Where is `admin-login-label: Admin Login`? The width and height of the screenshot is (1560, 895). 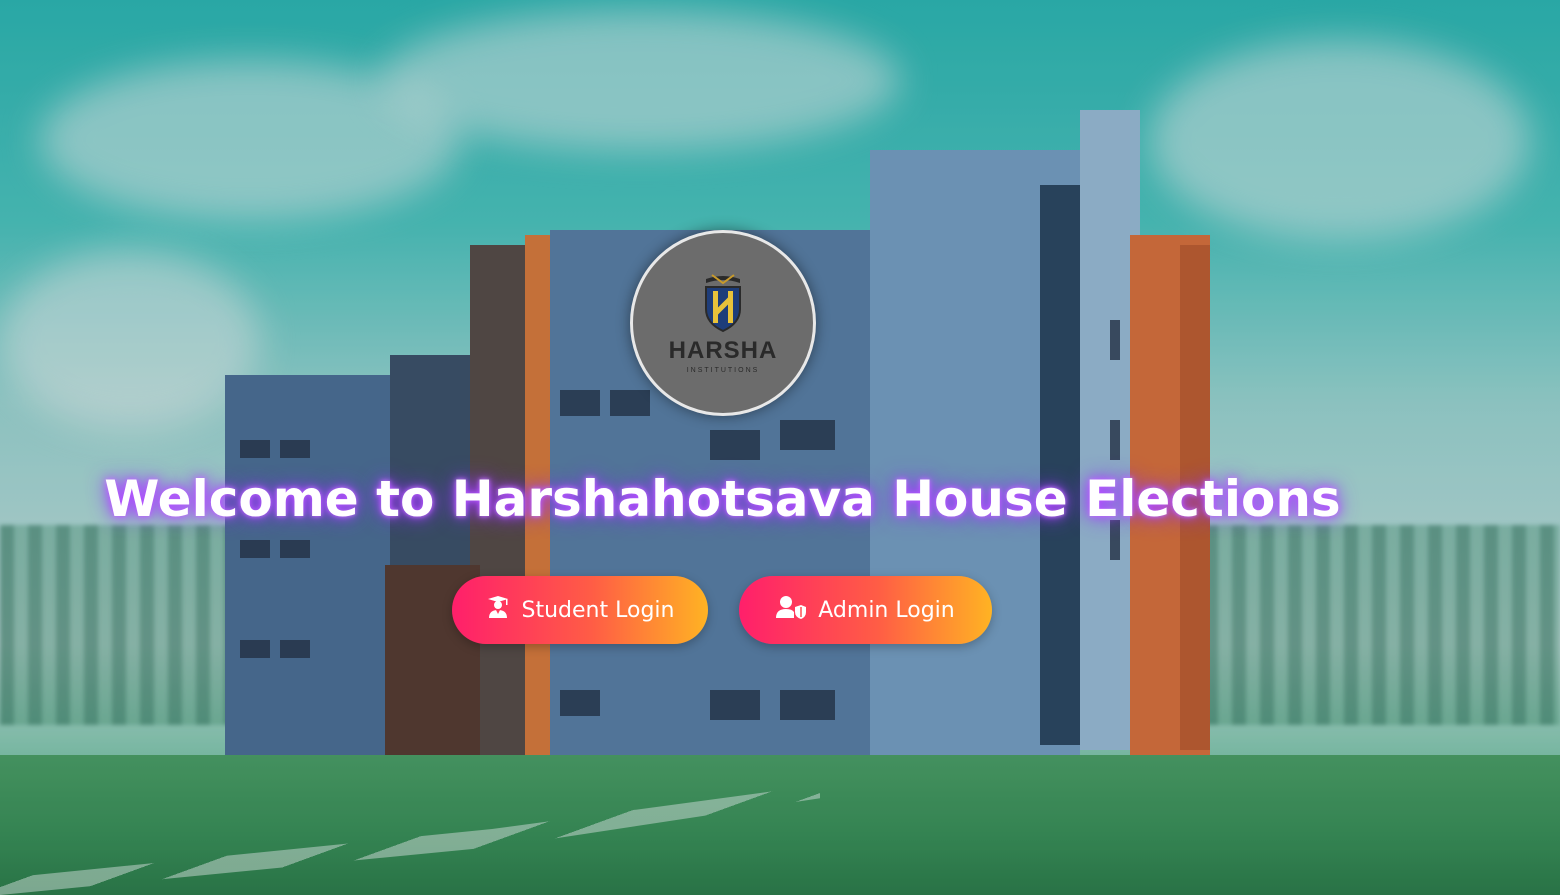 admin-login-label: Admin Login is located at coordinates (886, 610).